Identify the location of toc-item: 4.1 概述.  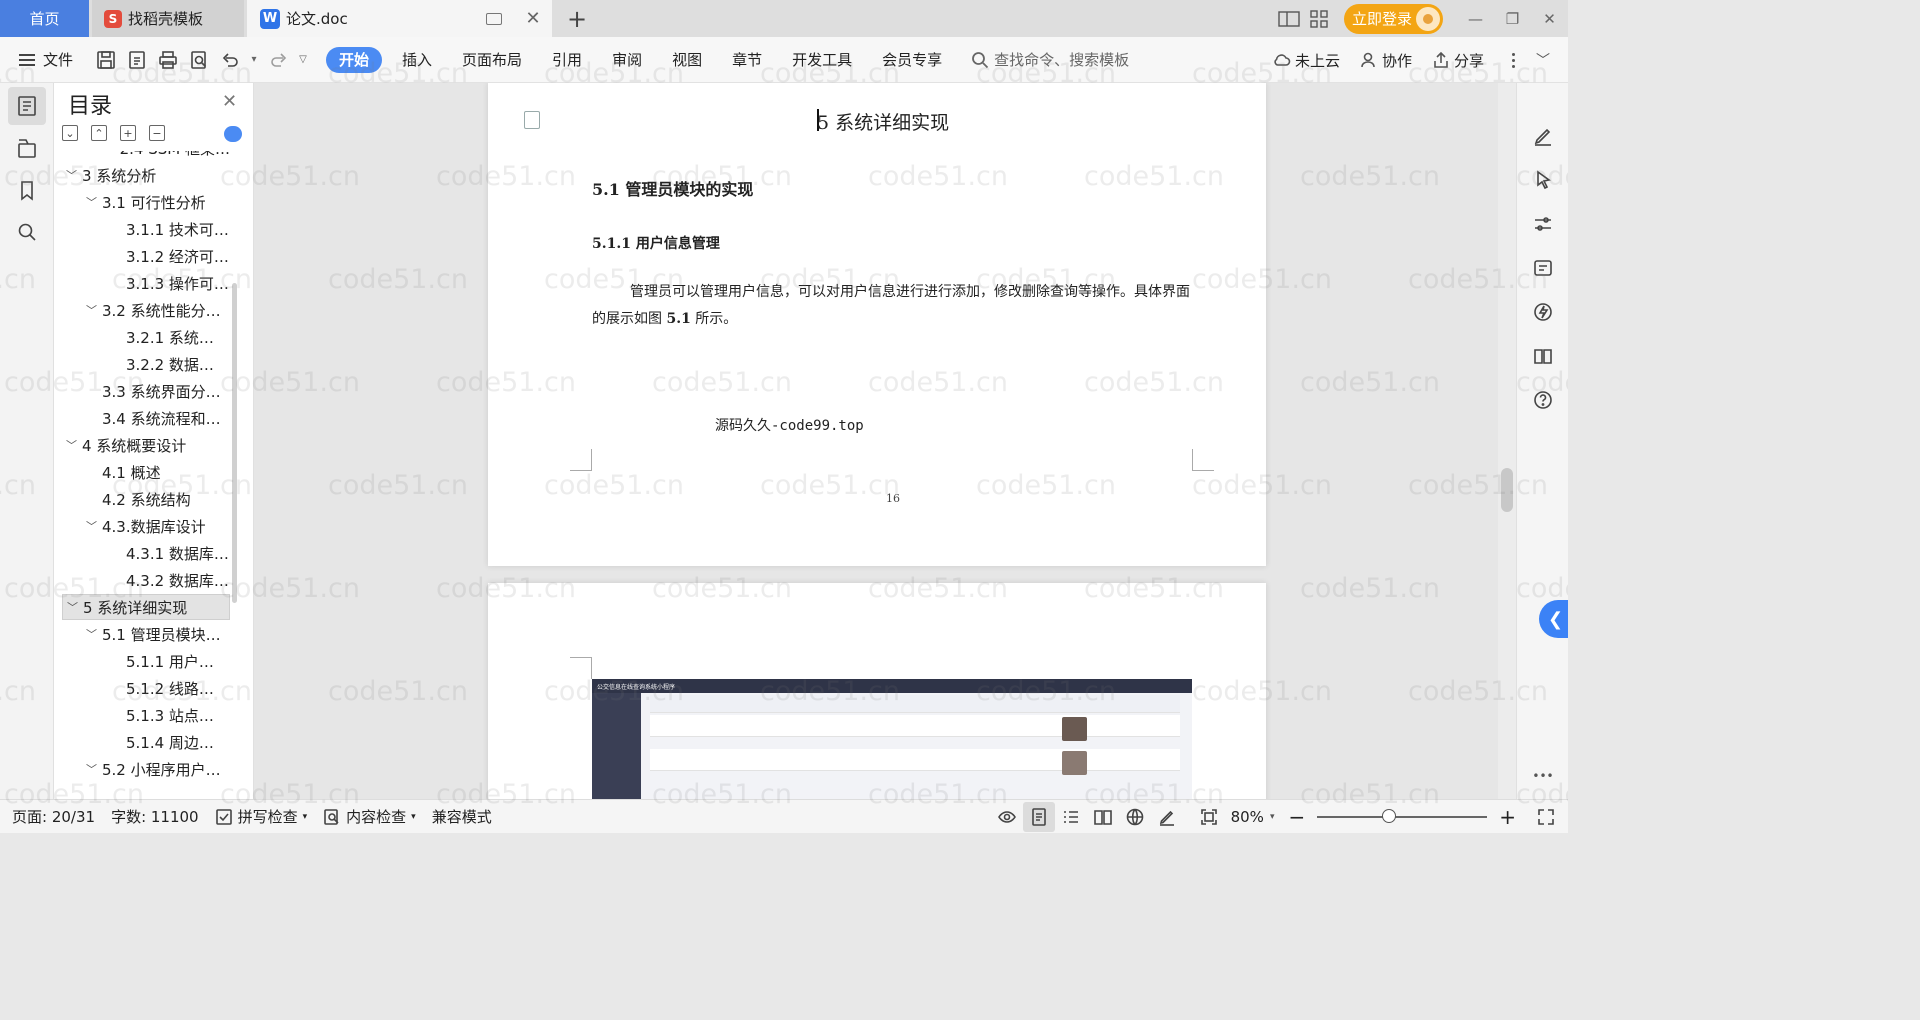
(142, 472).